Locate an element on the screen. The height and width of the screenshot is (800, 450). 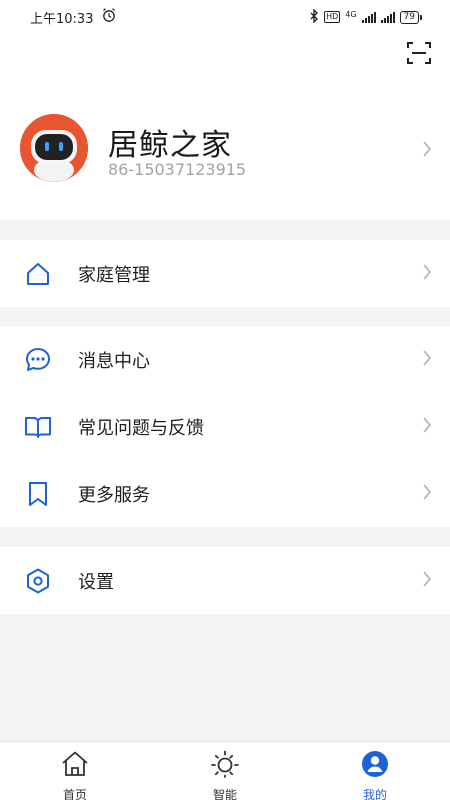
tab-label-mine: 我的 is located at coordinates (374, 794).